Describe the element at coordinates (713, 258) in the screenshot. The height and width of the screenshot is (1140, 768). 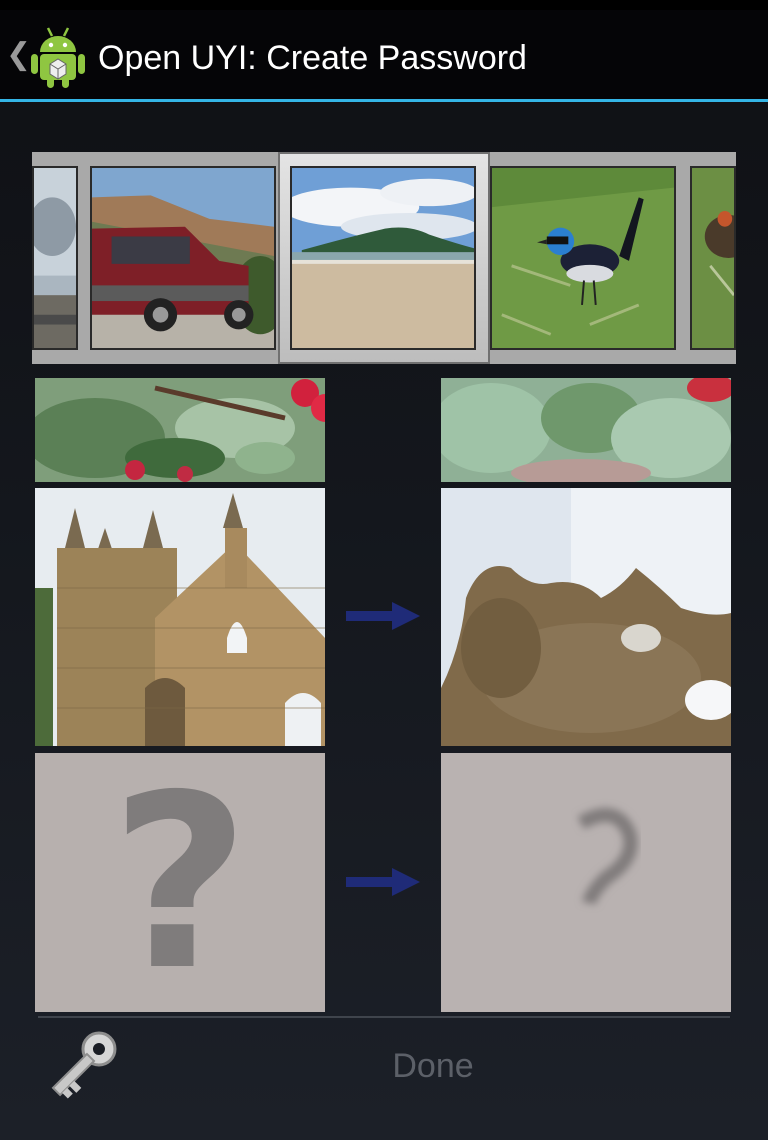
I see `carousel-thumb-partial-right` at that location.